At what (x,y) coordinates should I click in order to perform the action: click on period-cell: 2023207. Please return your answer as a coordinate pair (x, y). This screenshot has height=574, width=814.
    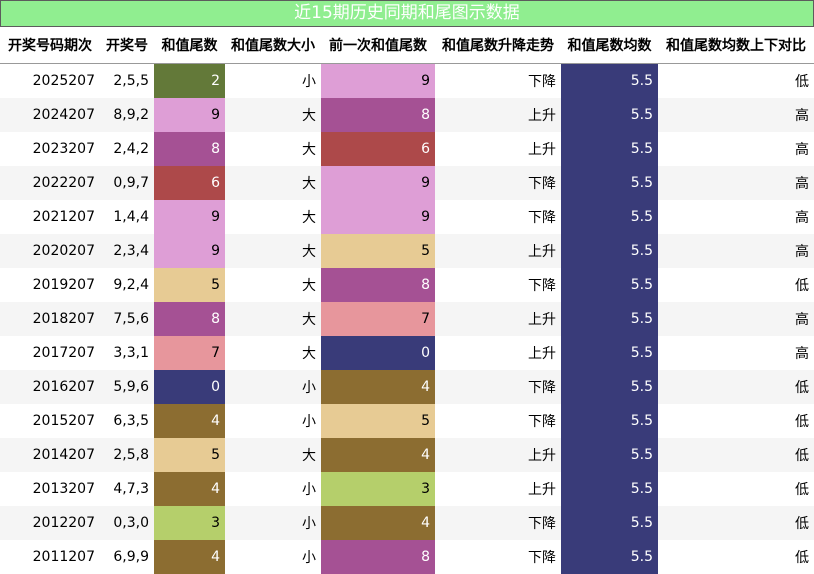
    Looking at the image, I should click on (63, 149).